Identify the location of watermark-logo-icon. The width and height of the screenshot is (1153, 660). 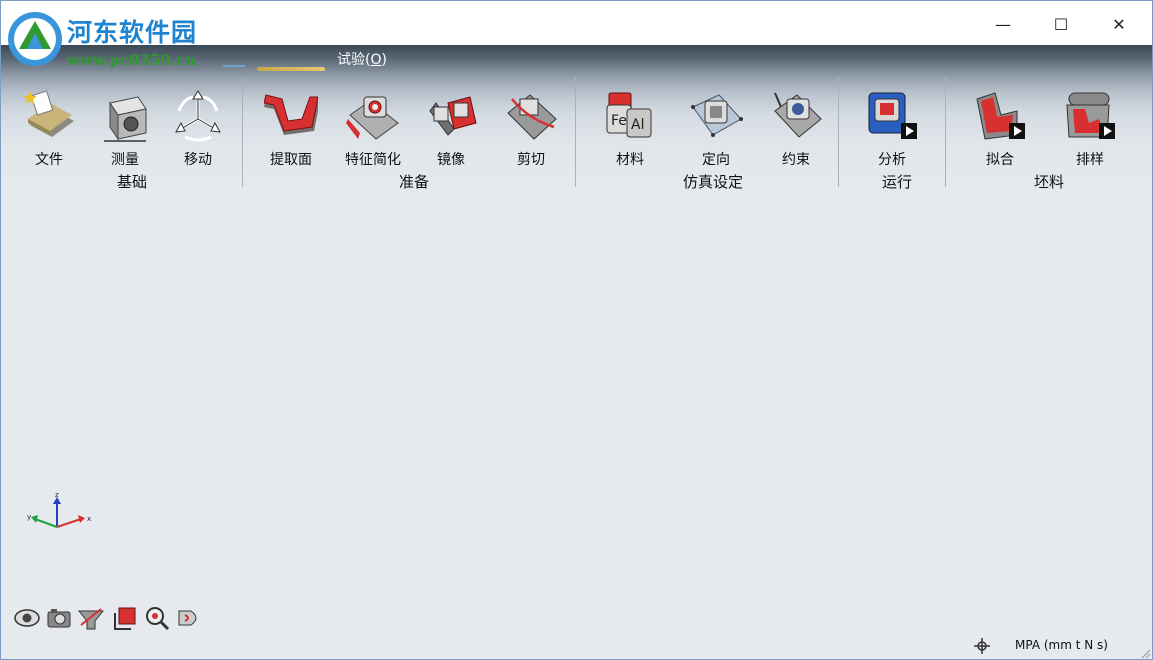
(35, 39).